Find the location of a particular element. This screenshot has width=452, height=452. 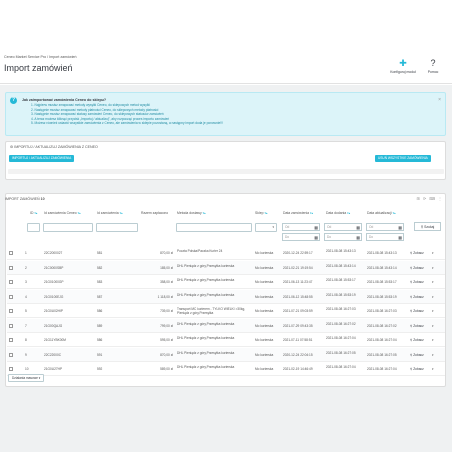

cell-added: 2021-08-08 16:27:04 is located at coordinates (341, 338).